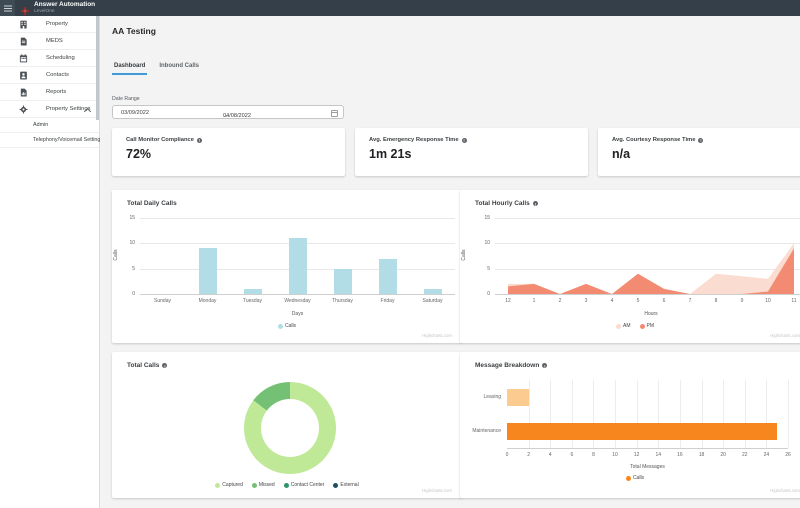 The width and height of the screenshot is (800, 508). I want to click on x-tick-label: 16, so click(680, 455).